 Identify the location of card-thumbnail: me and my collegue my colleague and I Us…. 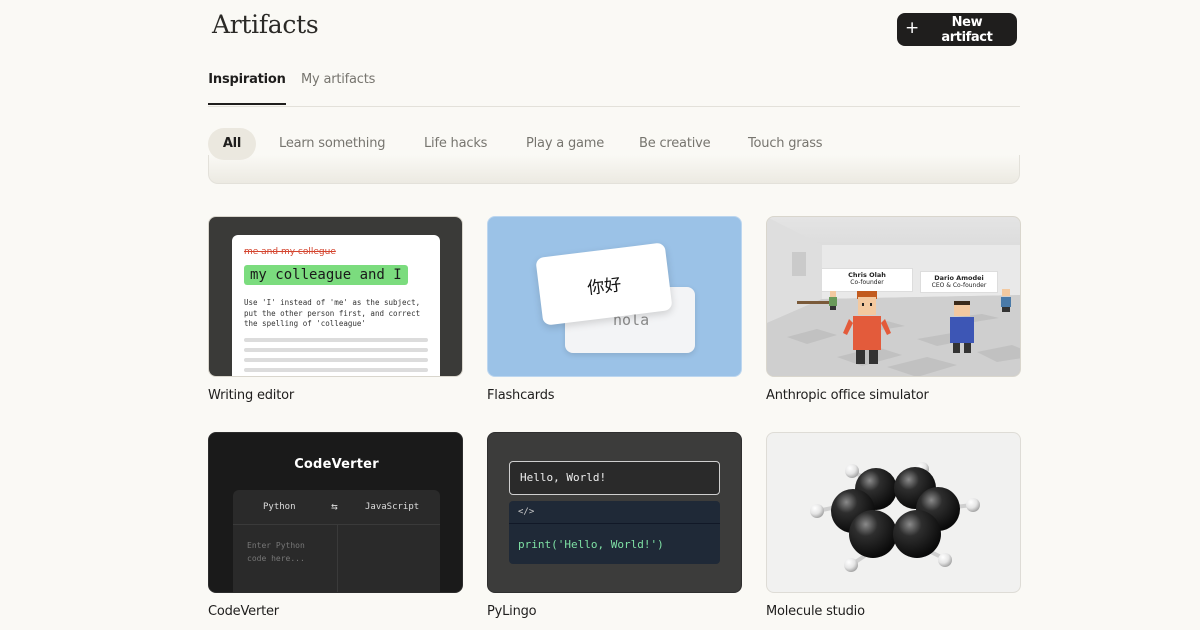
(335, 296).